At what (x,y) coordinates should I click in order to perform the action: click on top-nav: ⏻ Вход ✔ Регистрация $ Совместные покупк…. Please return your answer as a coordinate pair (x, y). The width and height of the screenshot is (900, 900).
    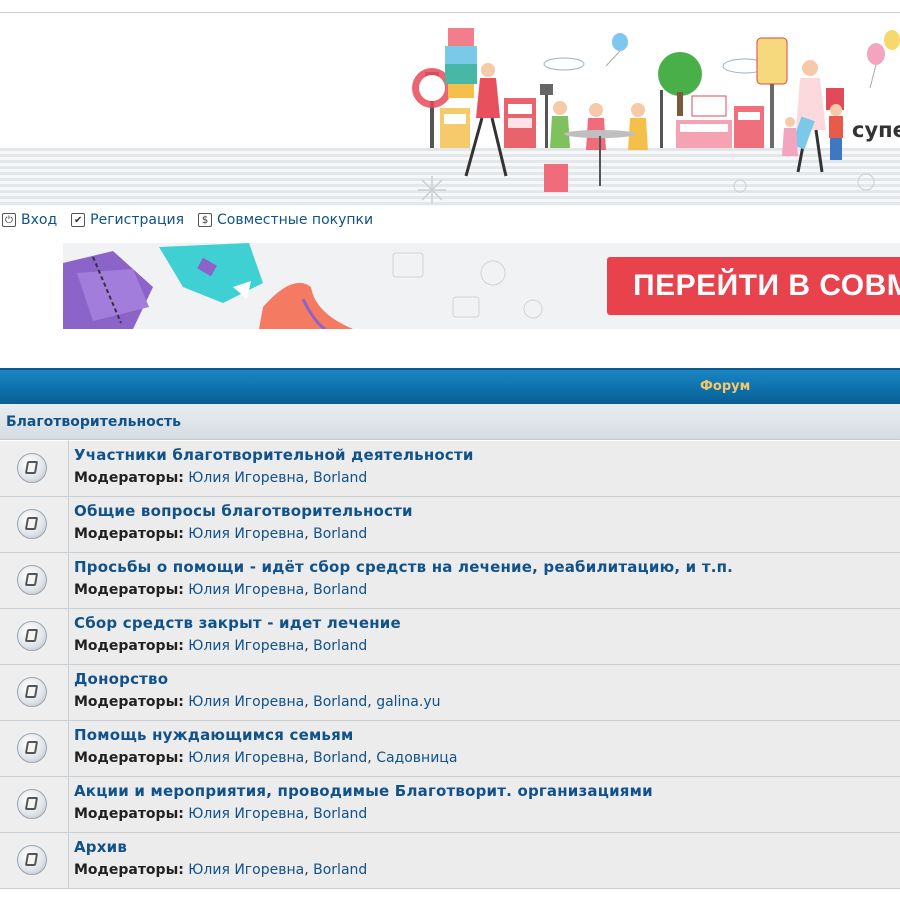
    Looking at the image, I should click on (450, 220).